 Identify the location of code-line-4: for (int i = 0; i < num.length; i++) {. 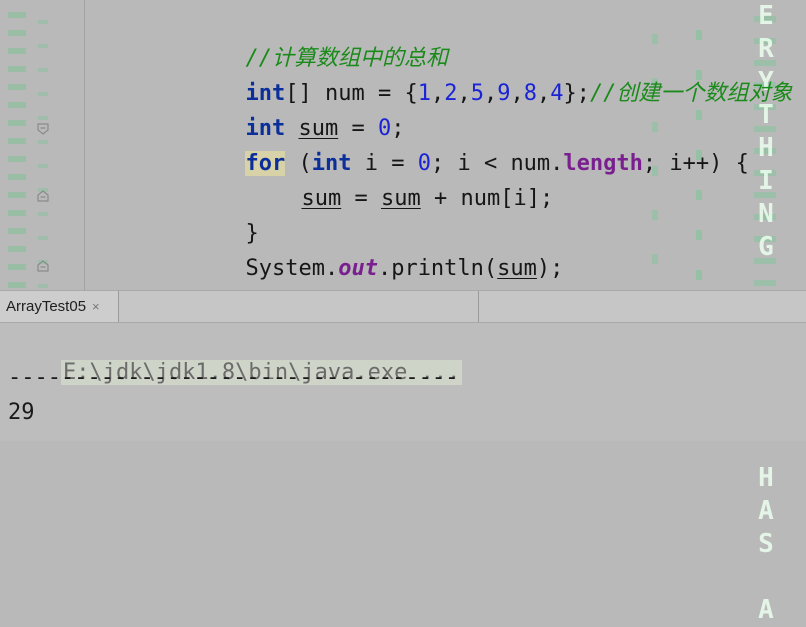
(457, 143).